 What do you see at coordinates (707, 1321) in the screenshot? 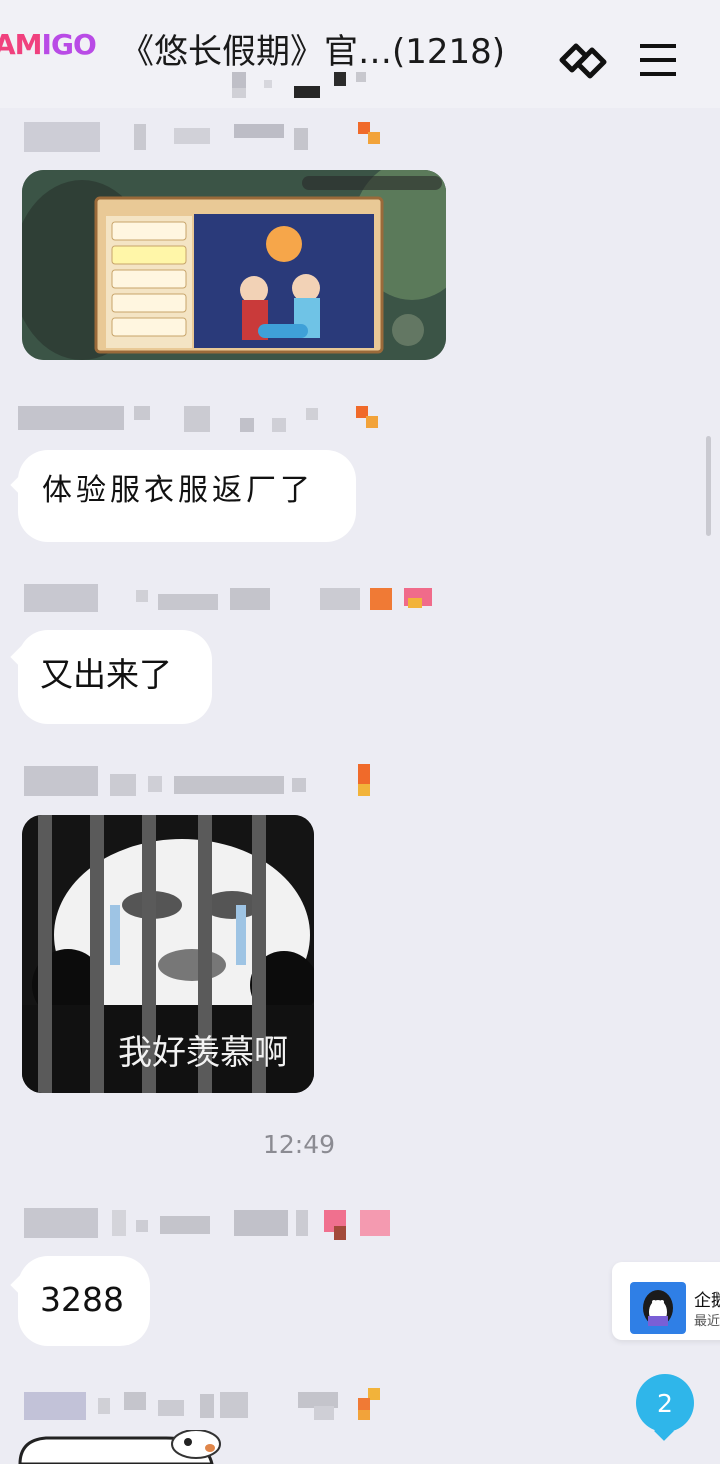
I see `promo-subtitle: 最近` at bounding box center [707, 1321].